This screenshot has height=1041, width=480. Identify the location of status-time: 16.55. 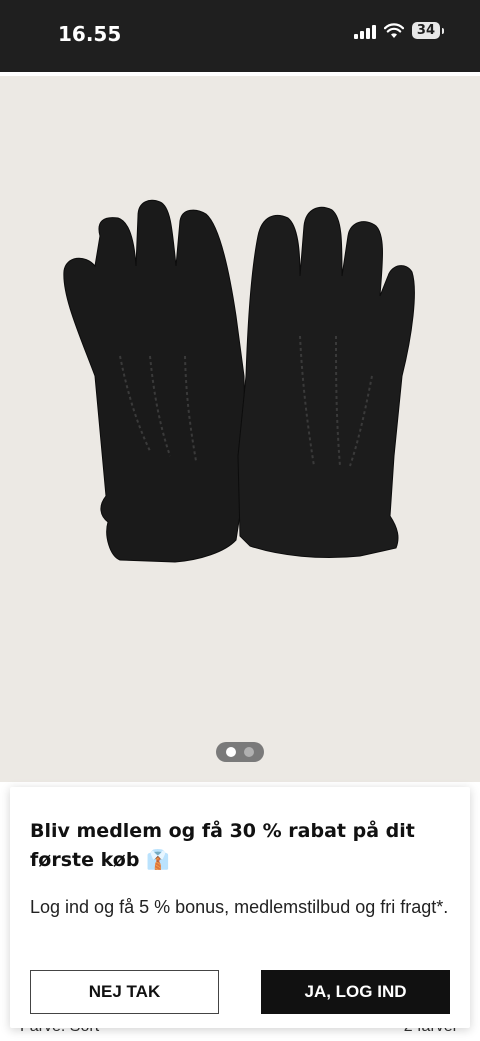
(90, 34).